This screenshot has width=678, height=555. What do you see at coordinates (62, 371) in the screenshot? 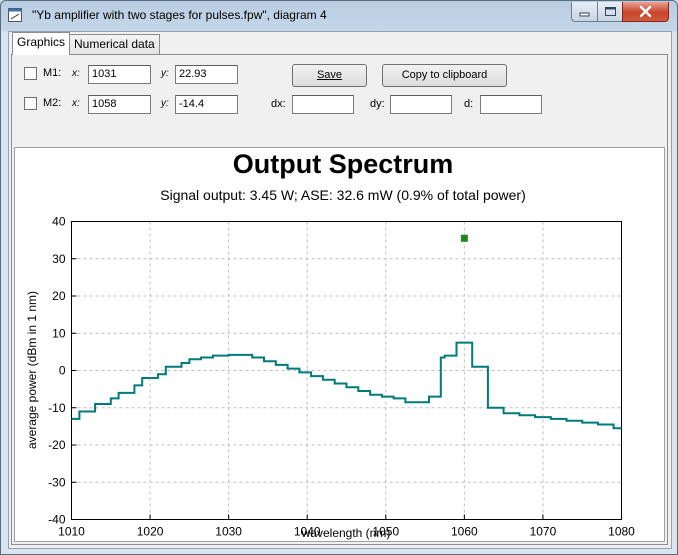
I see `y-tick-label: 0` at bounding box center [62, 371].